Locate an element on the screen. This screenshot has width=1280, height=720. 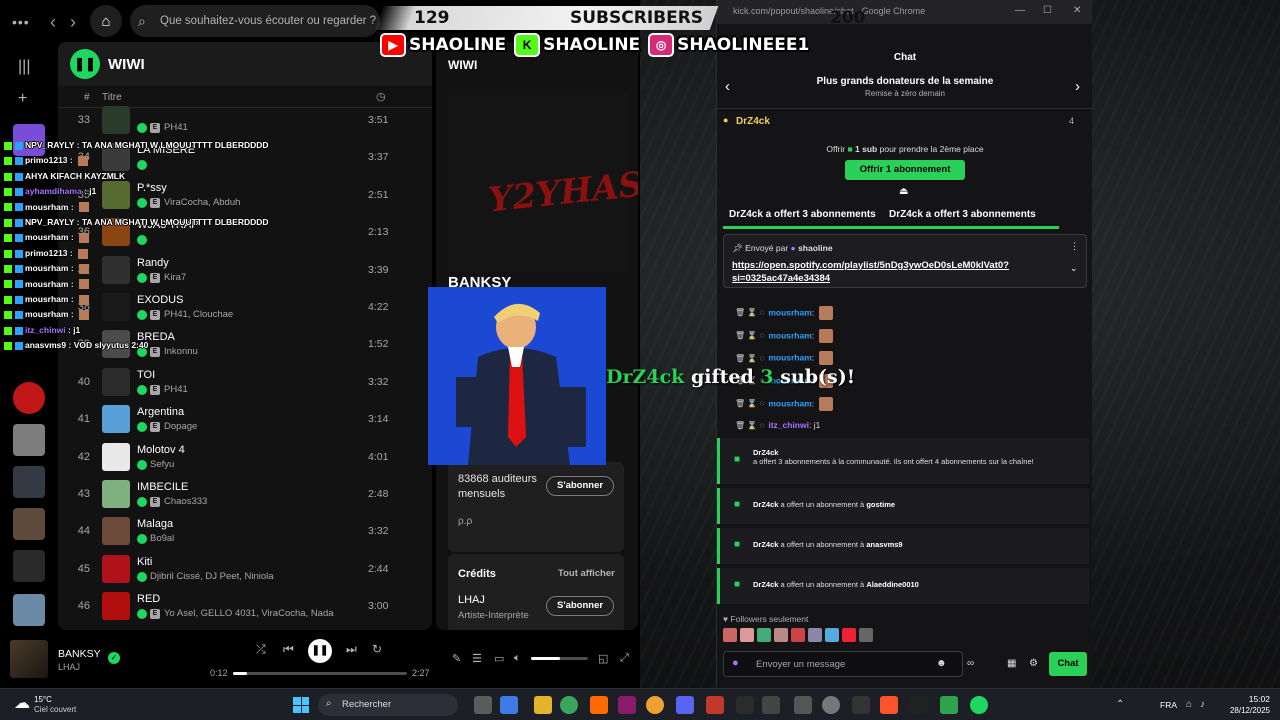
track-row: 40 TOI E PH41 3:32 is located at coordinates (245, 382).